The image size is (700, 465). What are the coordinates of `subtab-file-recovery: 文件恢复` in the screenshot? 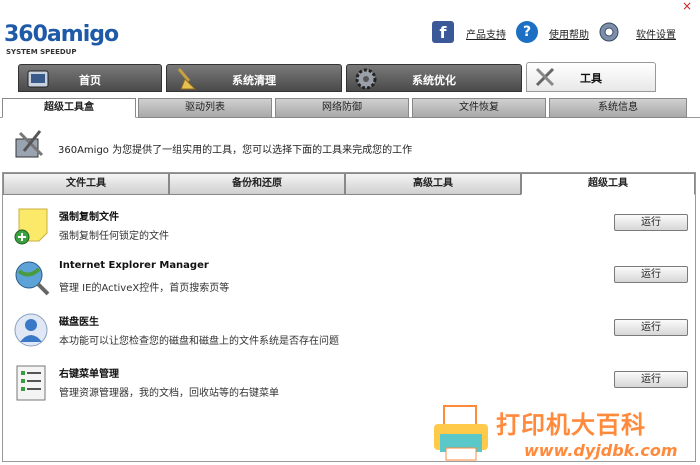 It's located at (479, 108).